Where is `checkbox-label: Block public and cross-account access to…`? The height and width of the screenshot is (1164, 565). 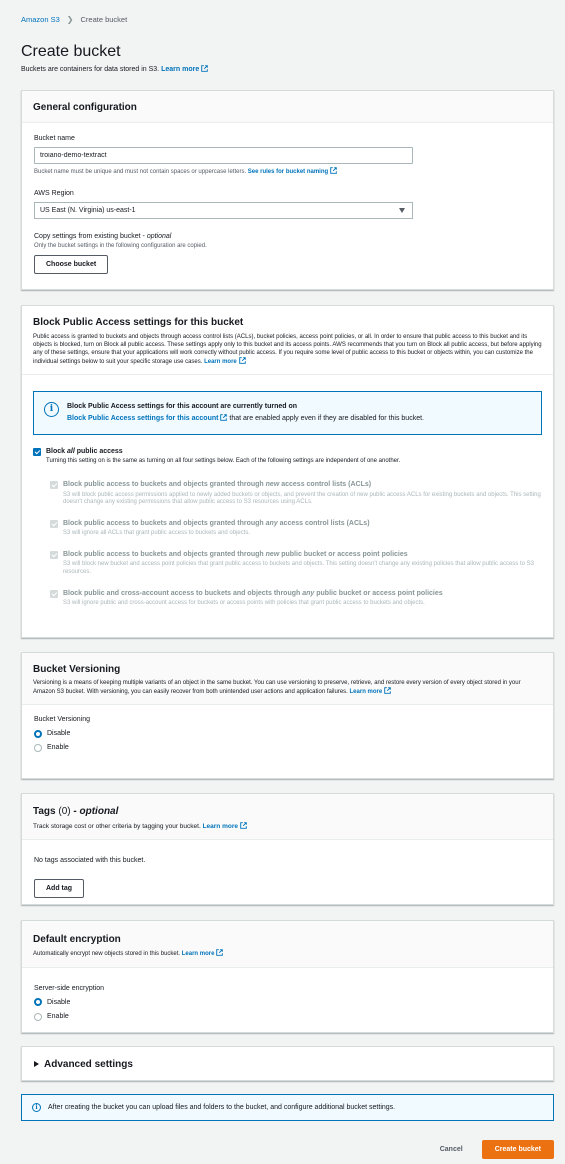
checkbox-label: Block public and cross-account access to… is located at coordinates (253, 593).